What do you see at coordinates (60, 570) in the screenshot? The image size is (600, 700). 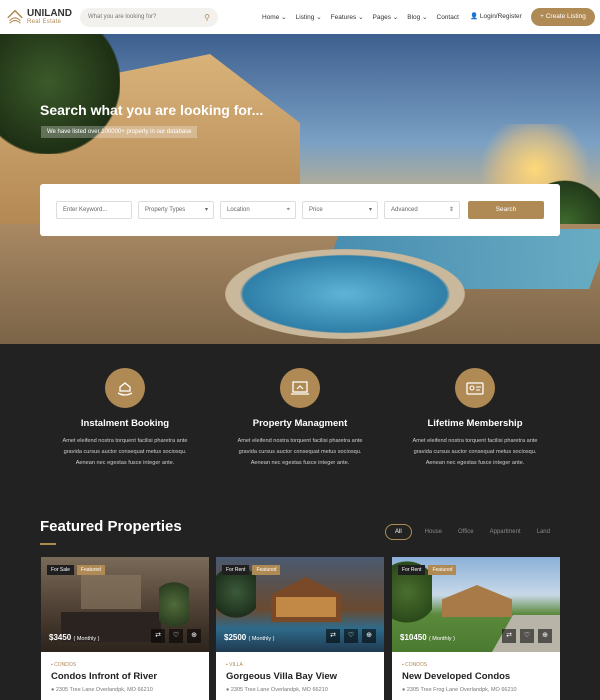 I see `status-badge: For Sale` at bounding box center [60, 570].